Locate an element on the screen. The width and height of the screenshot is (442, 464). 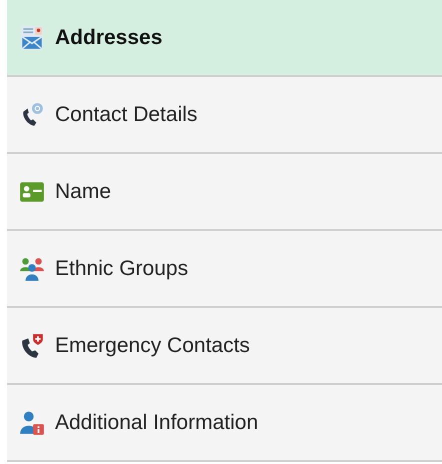
envelope-icon is located at coordinates (32, 37).